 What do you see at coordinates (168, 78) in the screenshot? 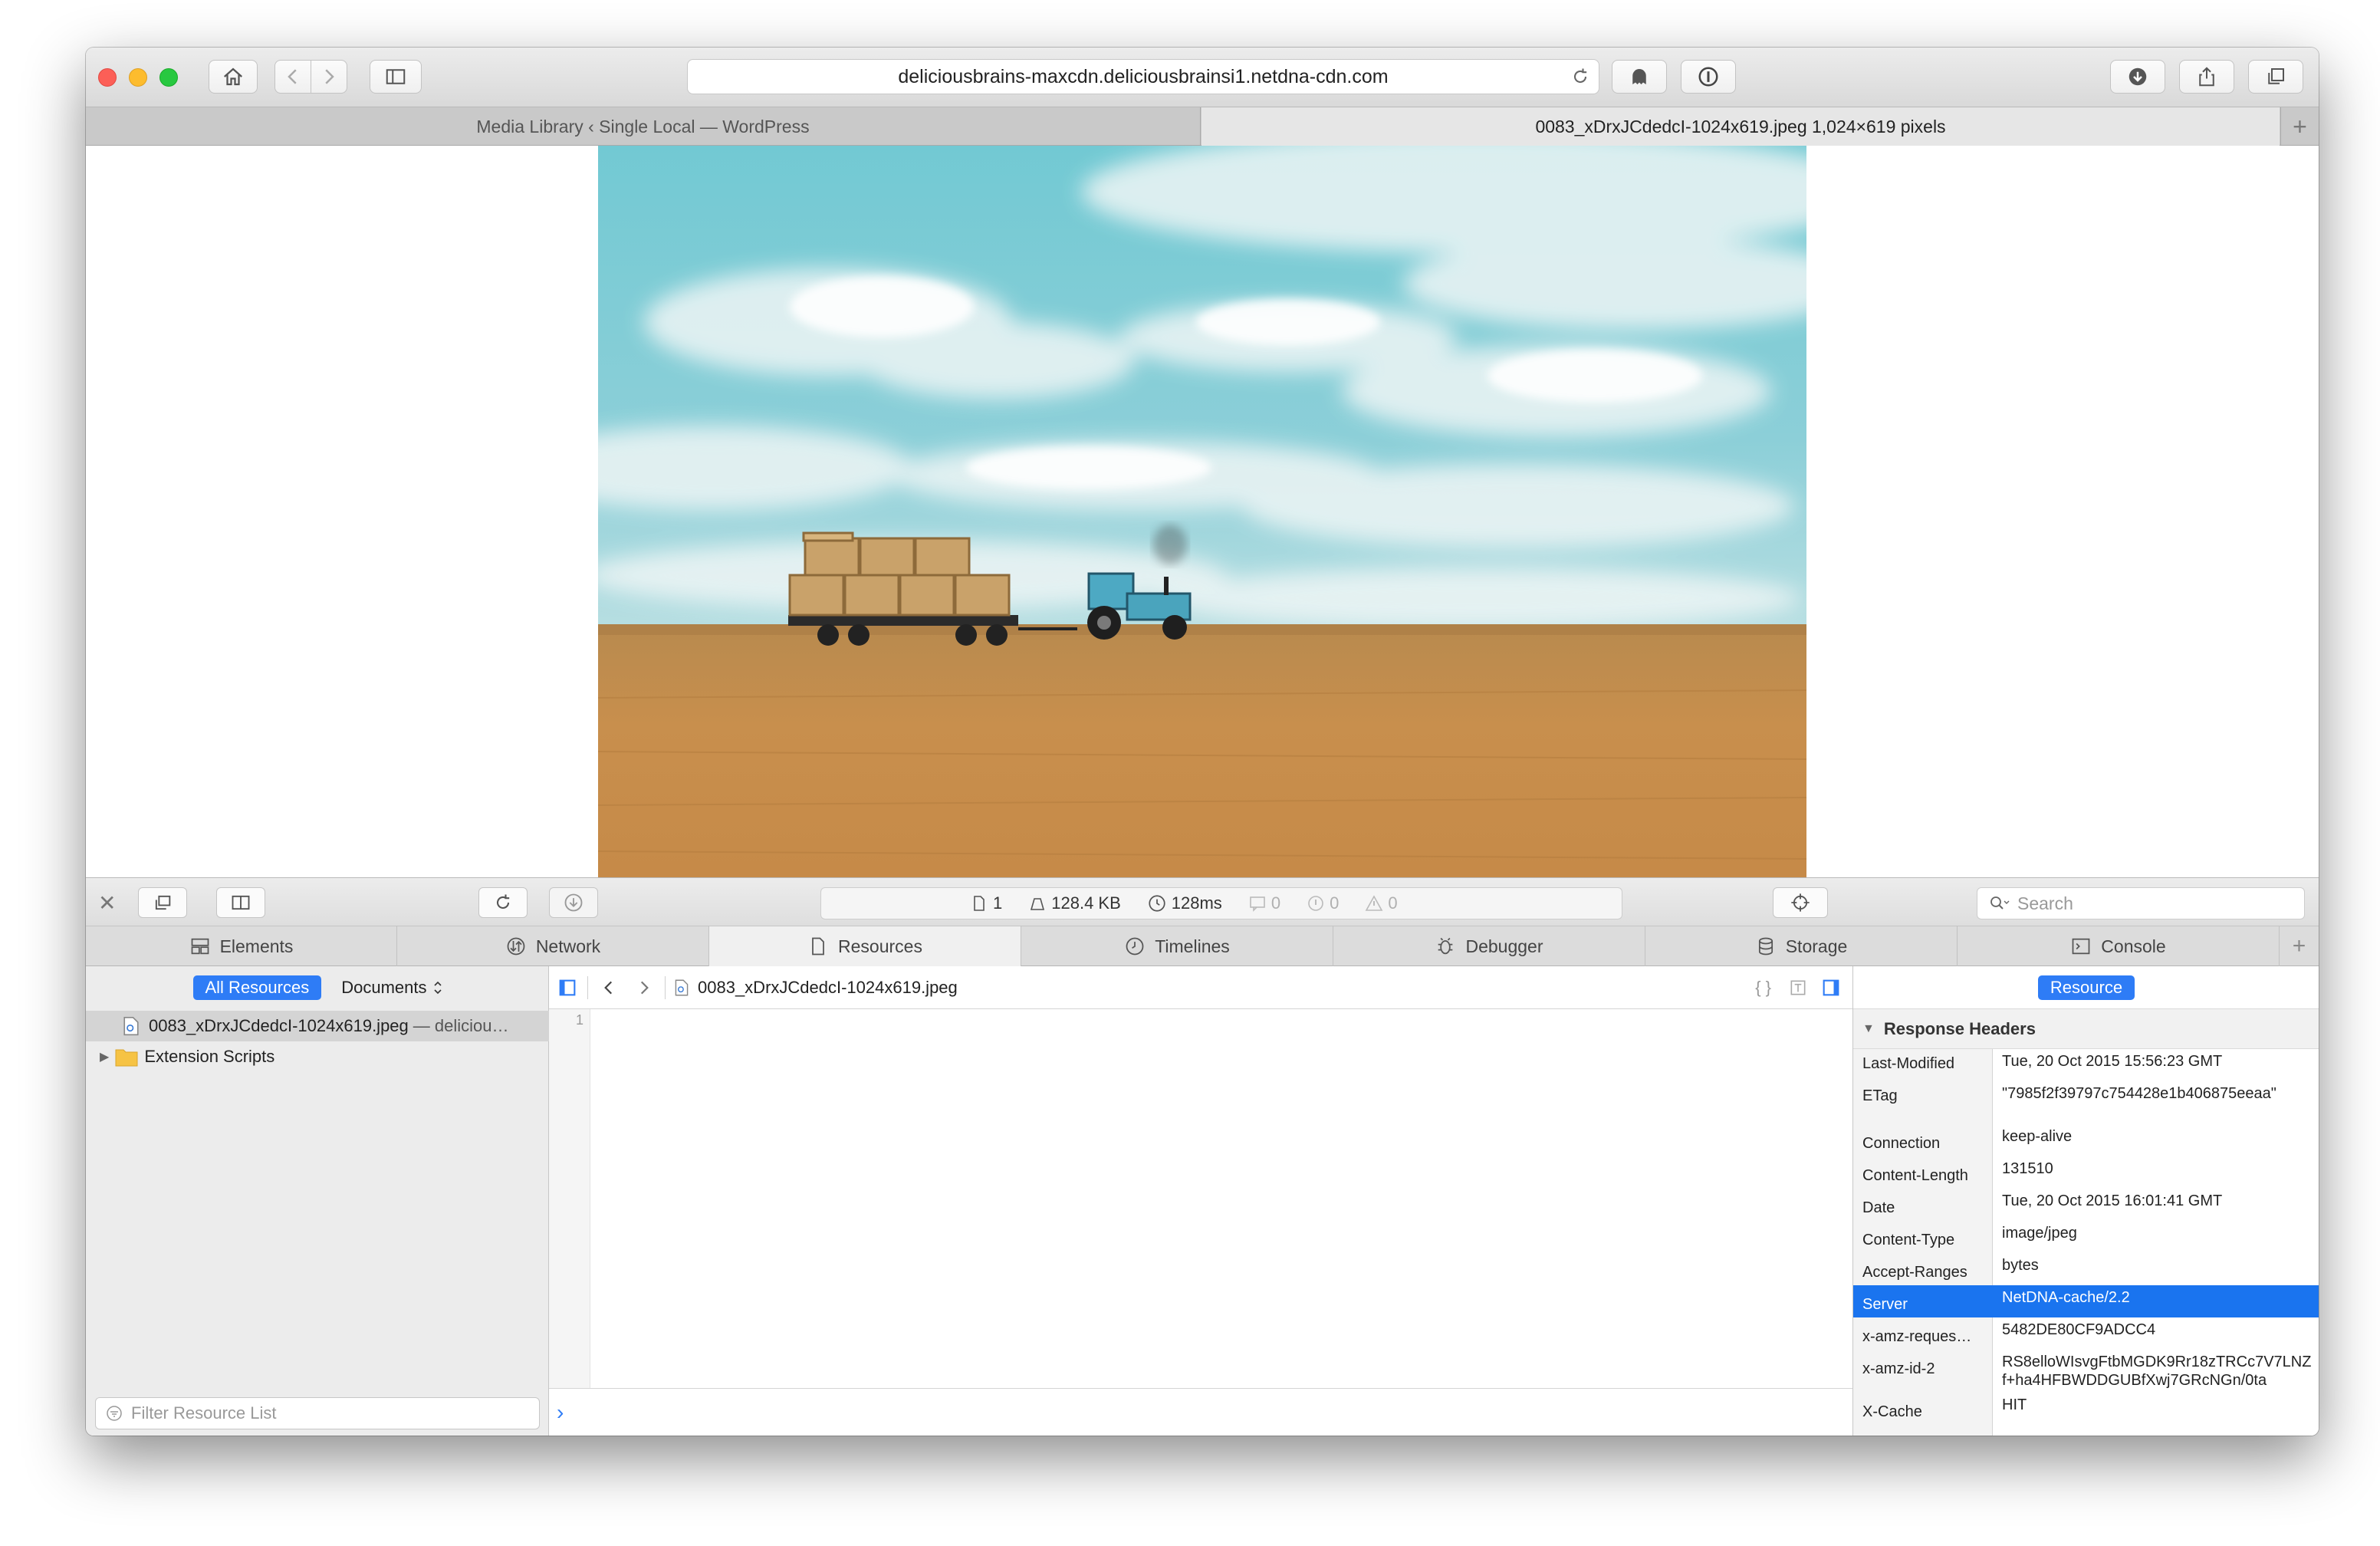
I see `zoom-window-button` at bounding box center [168, 78].